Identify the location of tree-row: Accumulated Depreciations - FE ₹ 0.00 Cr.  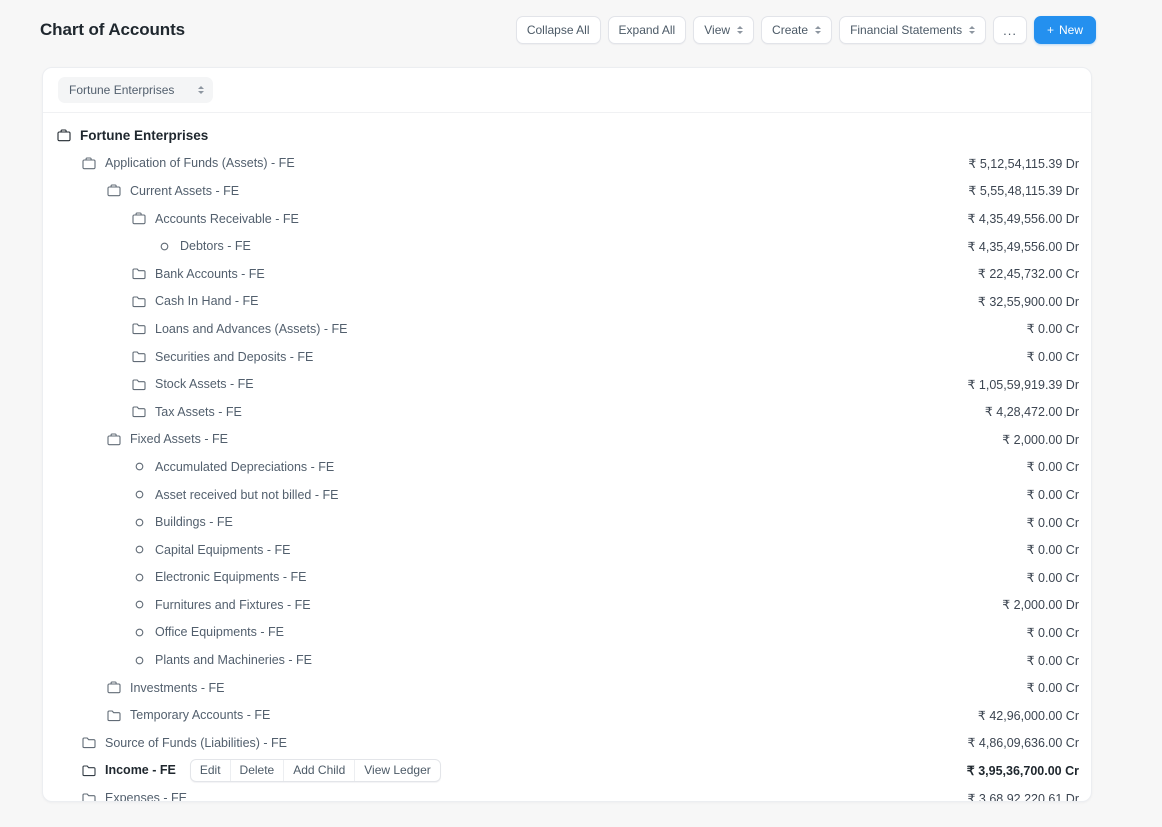
(567, 467).